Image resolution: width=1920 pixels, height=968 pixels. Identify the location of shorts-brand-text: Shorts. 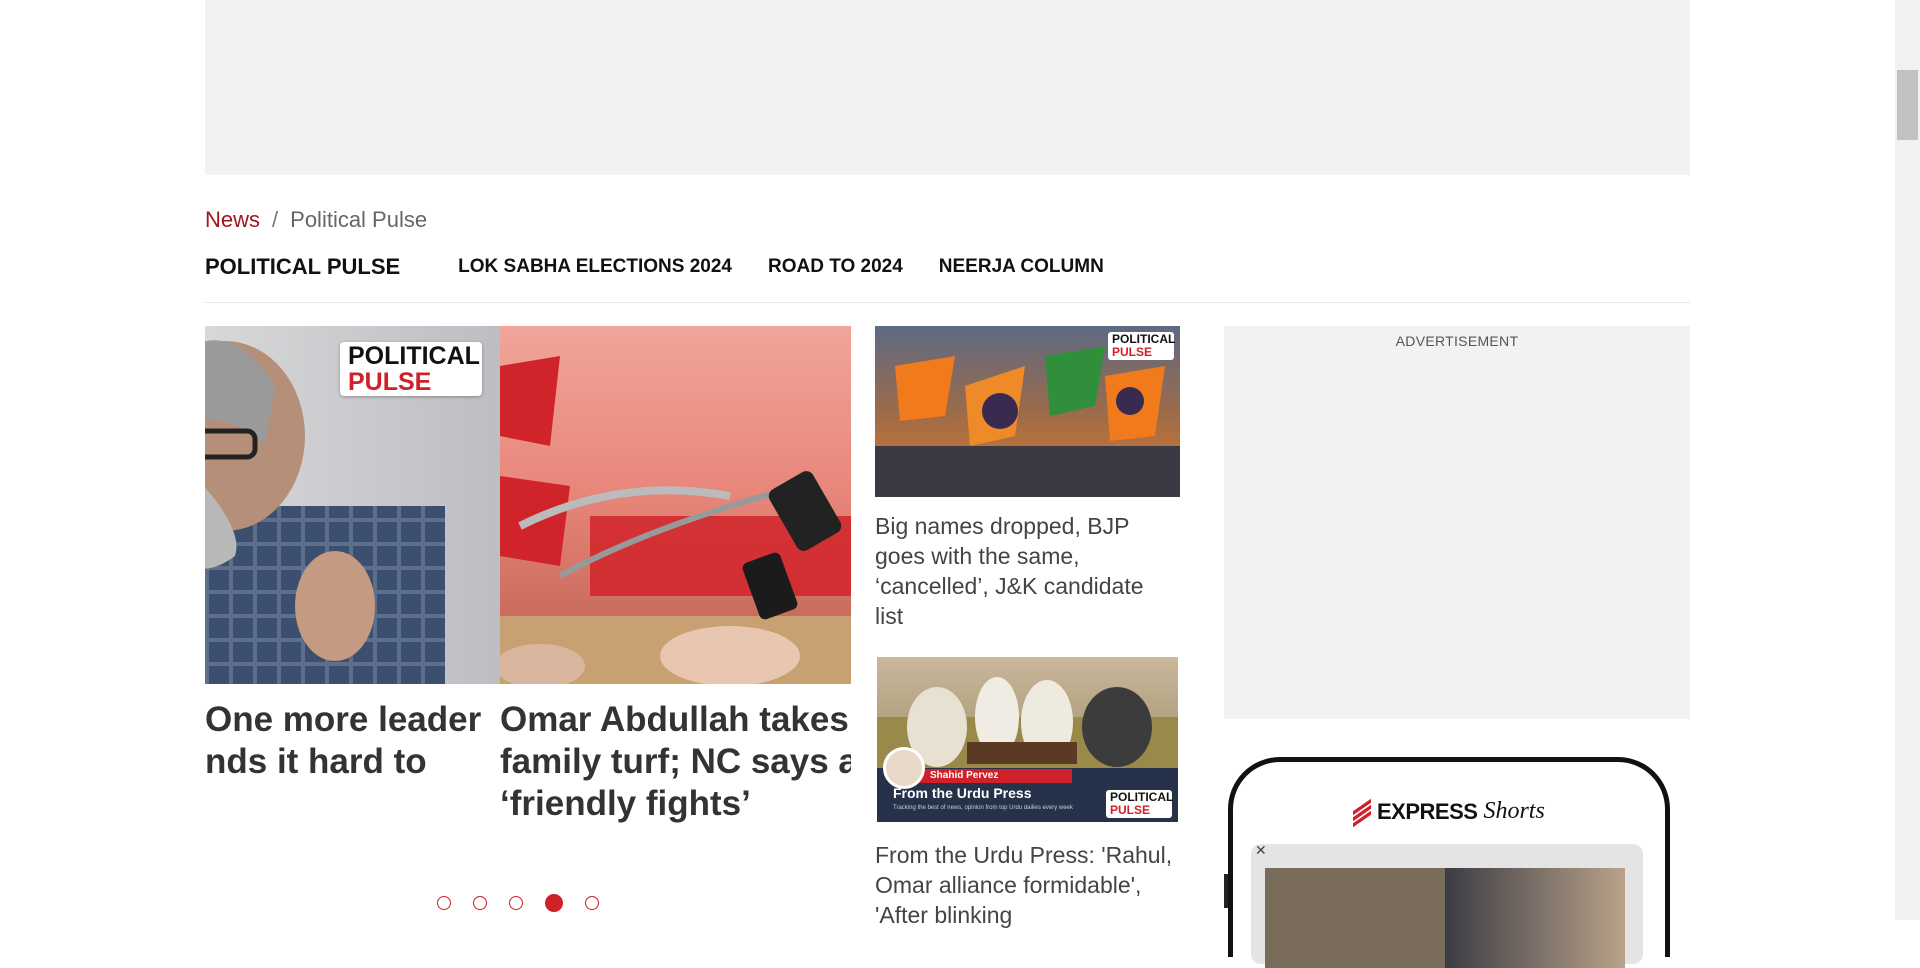
(1514, 811).